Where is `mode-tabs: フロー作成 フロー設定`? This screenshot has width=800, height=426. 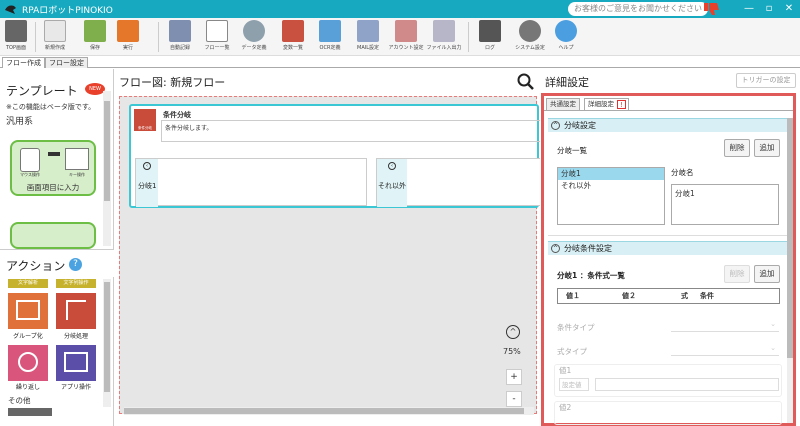 mode-tabs: フロー作成 フロー設定 is located at coordinates (400, 62).